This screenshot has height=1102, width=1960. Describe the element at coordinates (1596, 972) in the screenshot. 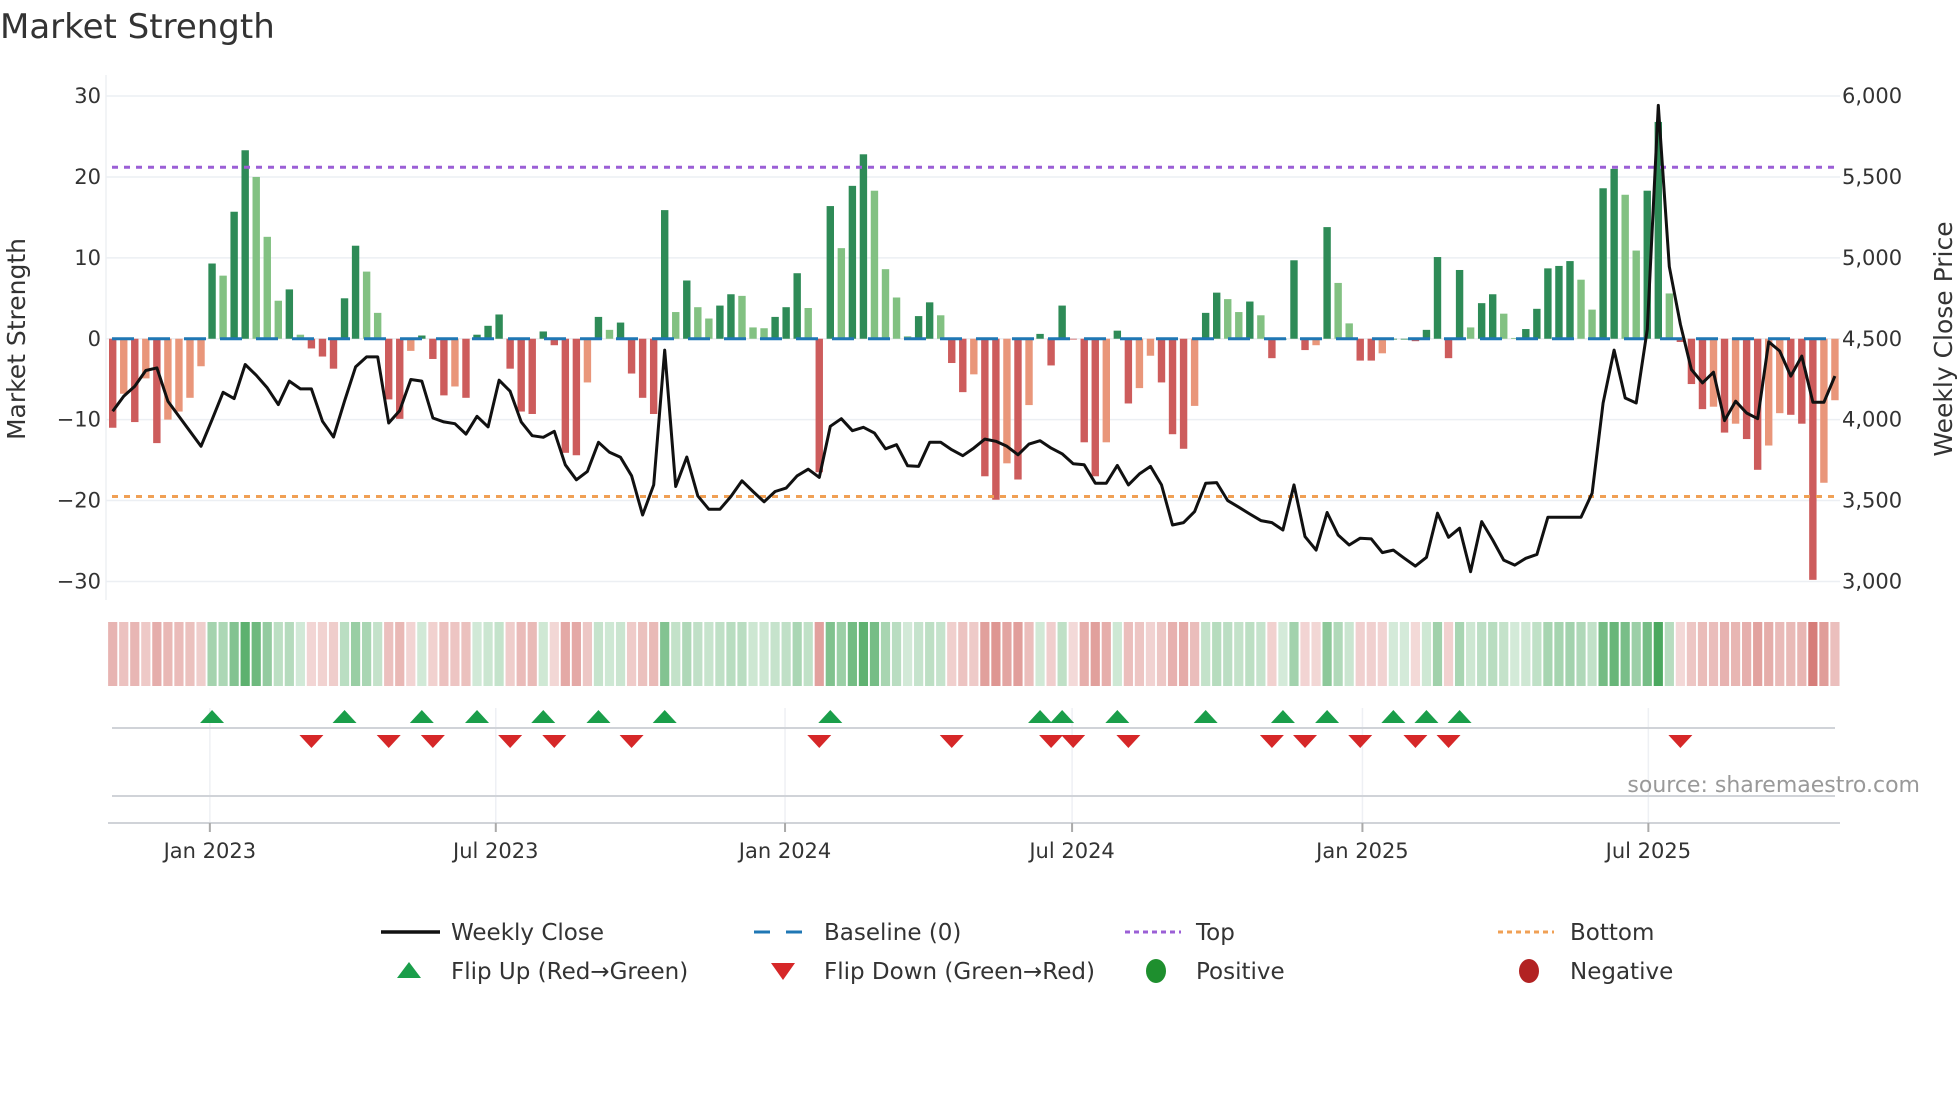

I see `legend-item-circle-red: Negative` at that location.